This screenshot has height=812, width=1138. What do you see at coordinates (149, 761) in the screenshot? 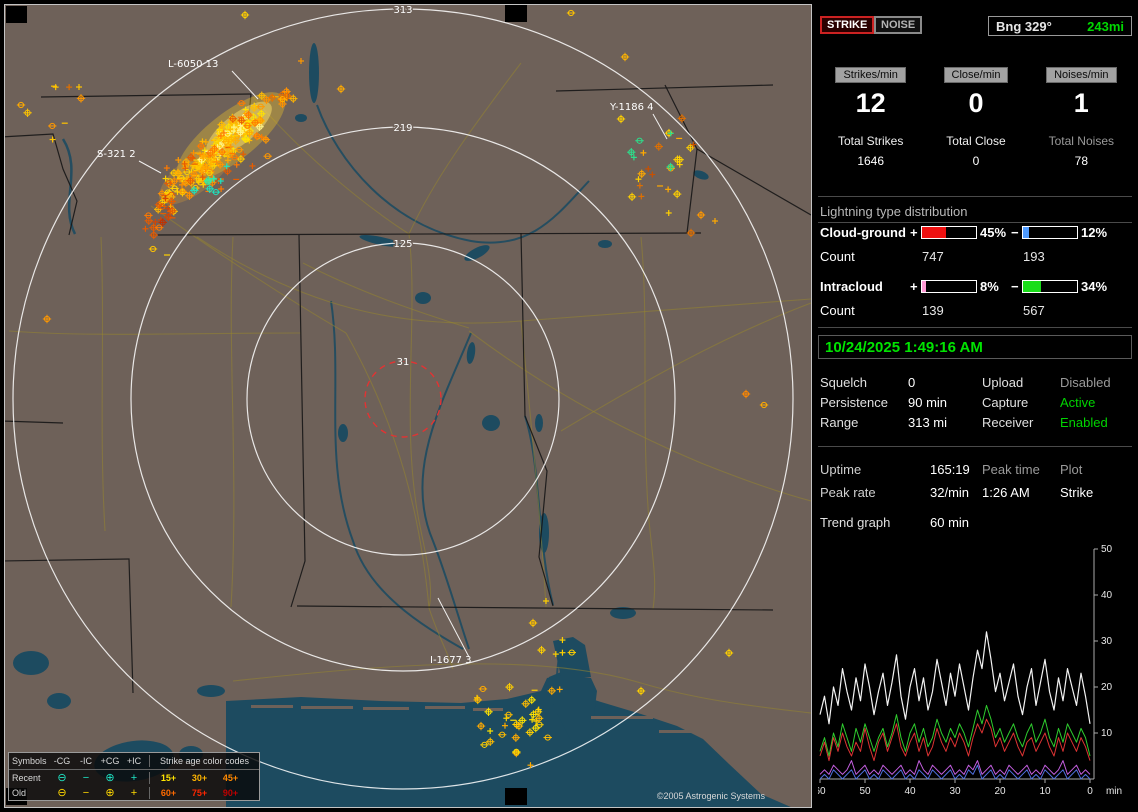
I see `legend-divider` at bounding box center [149, 761].